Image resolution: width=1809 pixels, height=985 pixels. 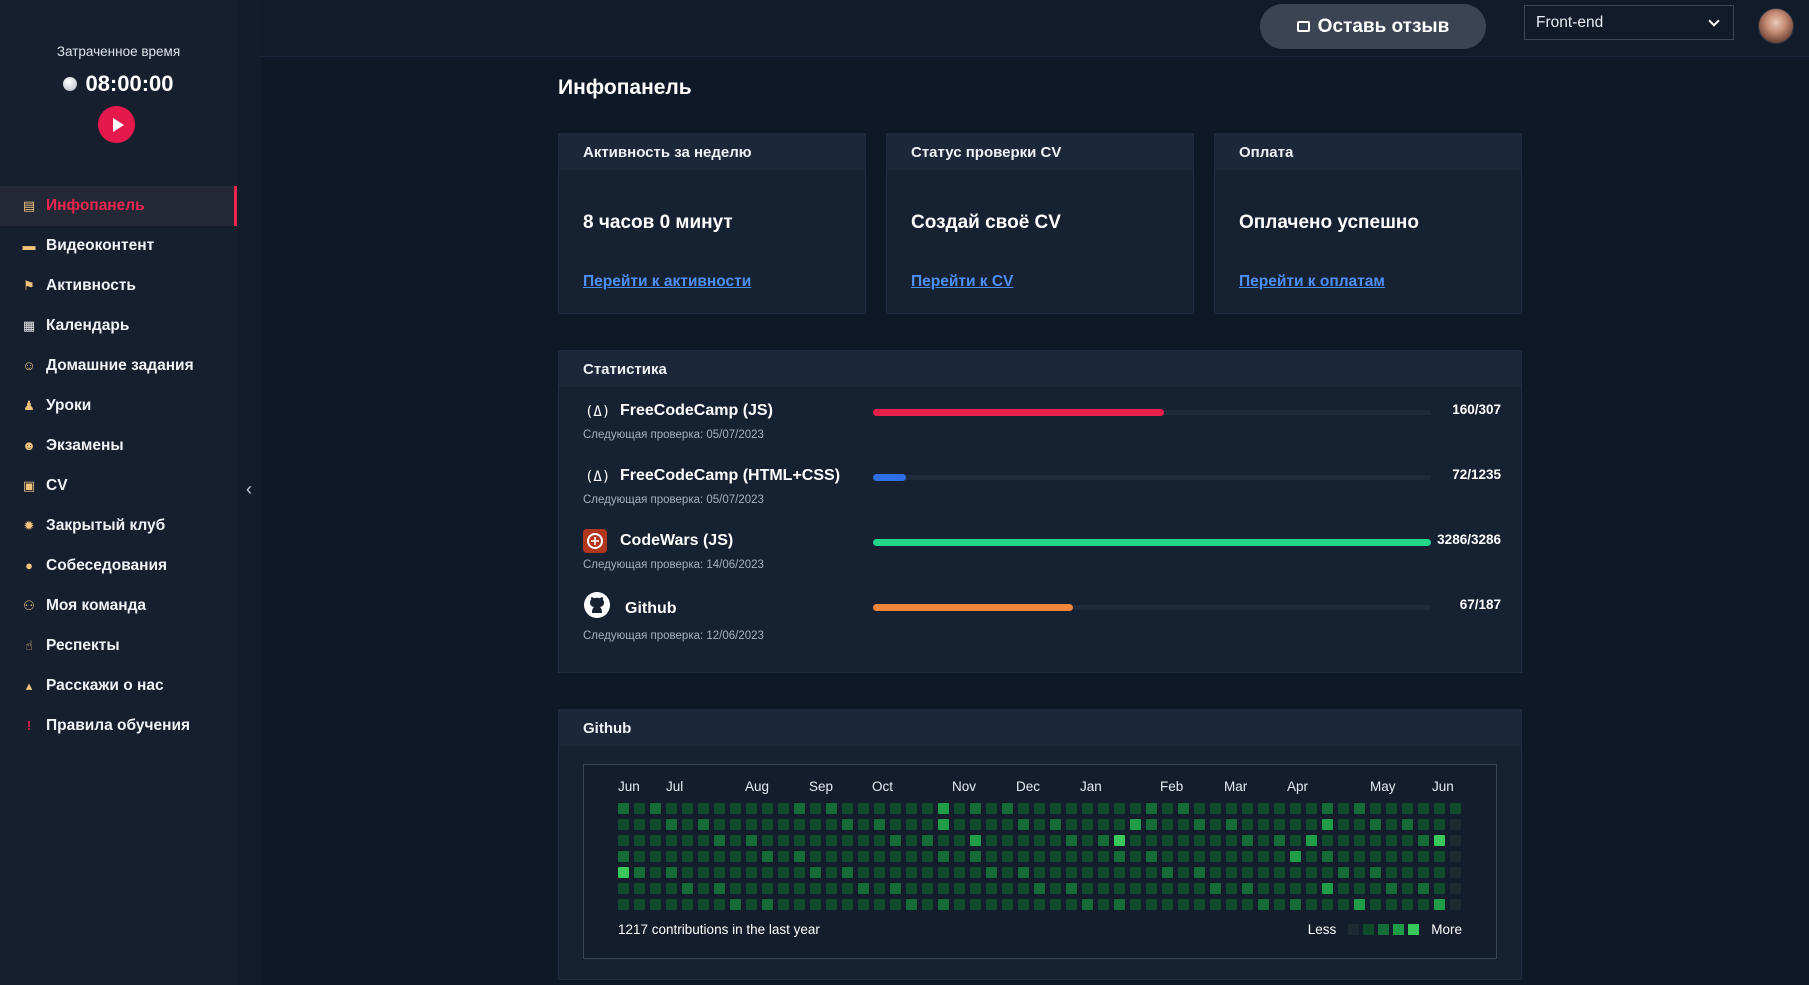 I want to click on avatar, so click(x=1776, y=26).